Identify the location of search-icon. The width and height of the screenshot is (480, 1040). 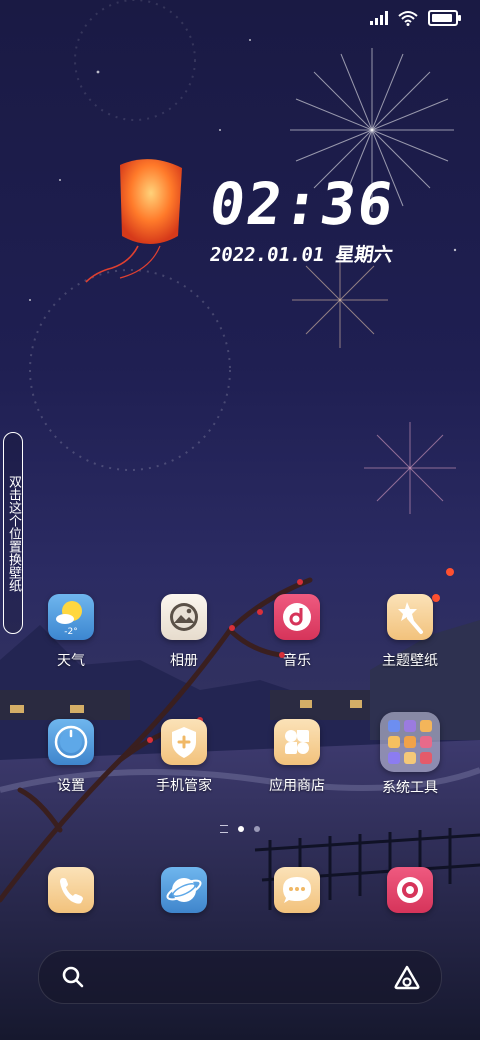
(73, 977).